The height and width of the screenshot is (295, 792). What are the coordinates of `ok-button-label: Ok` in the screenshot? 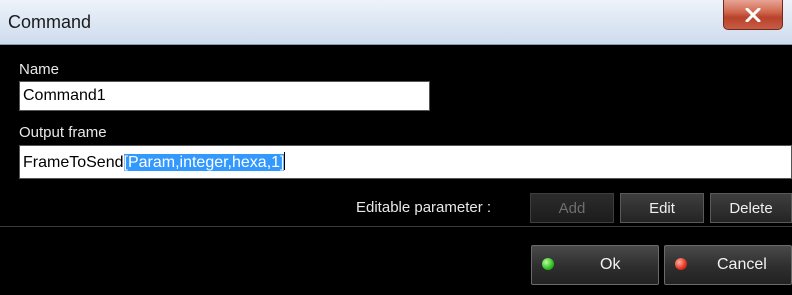 It's located at (610, 264).